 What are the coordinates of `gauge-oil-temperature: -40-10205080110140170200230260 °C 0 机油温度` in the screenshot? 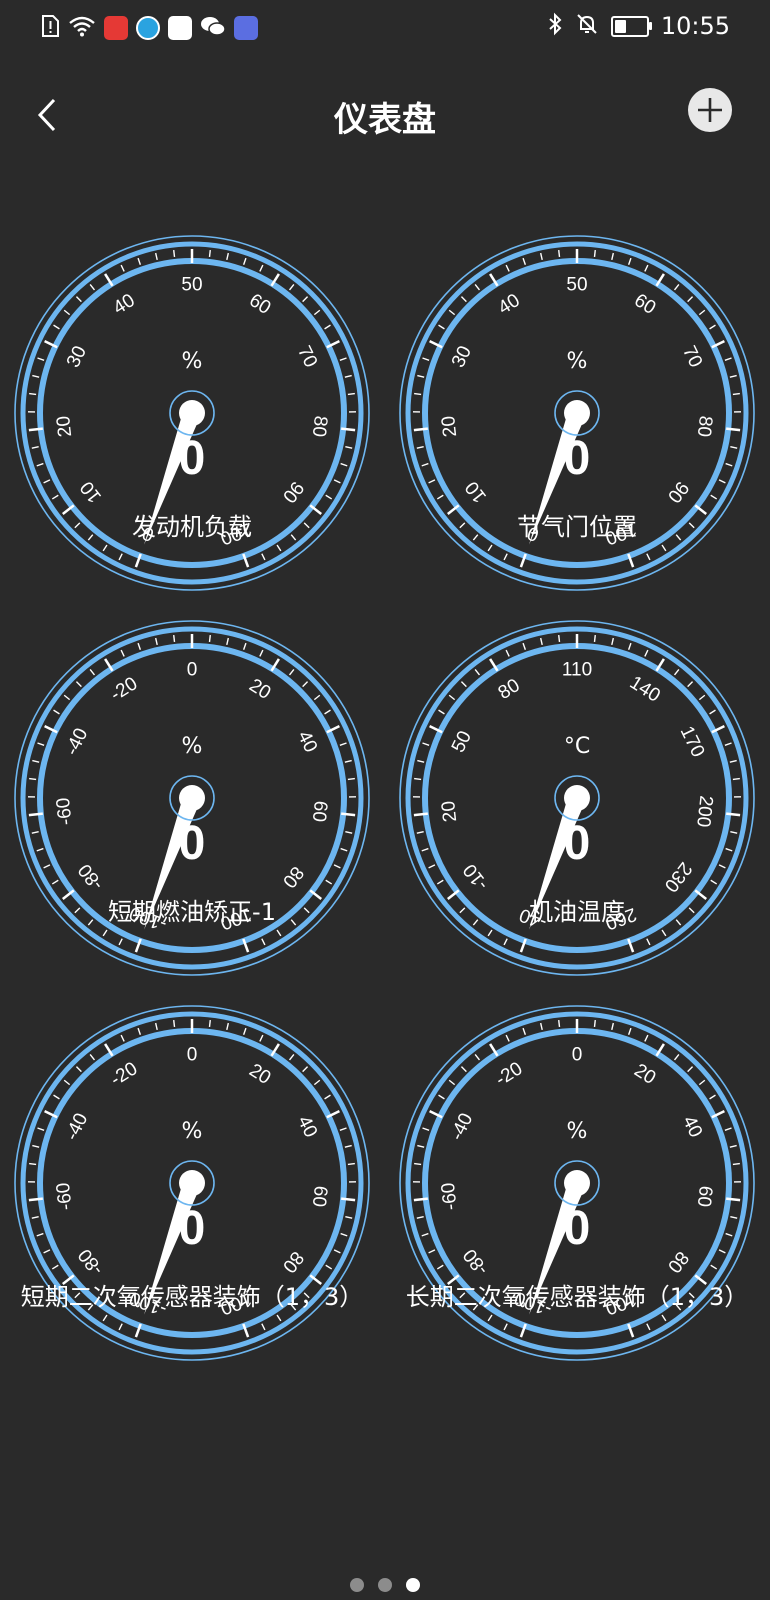 It's located at (577, 798).